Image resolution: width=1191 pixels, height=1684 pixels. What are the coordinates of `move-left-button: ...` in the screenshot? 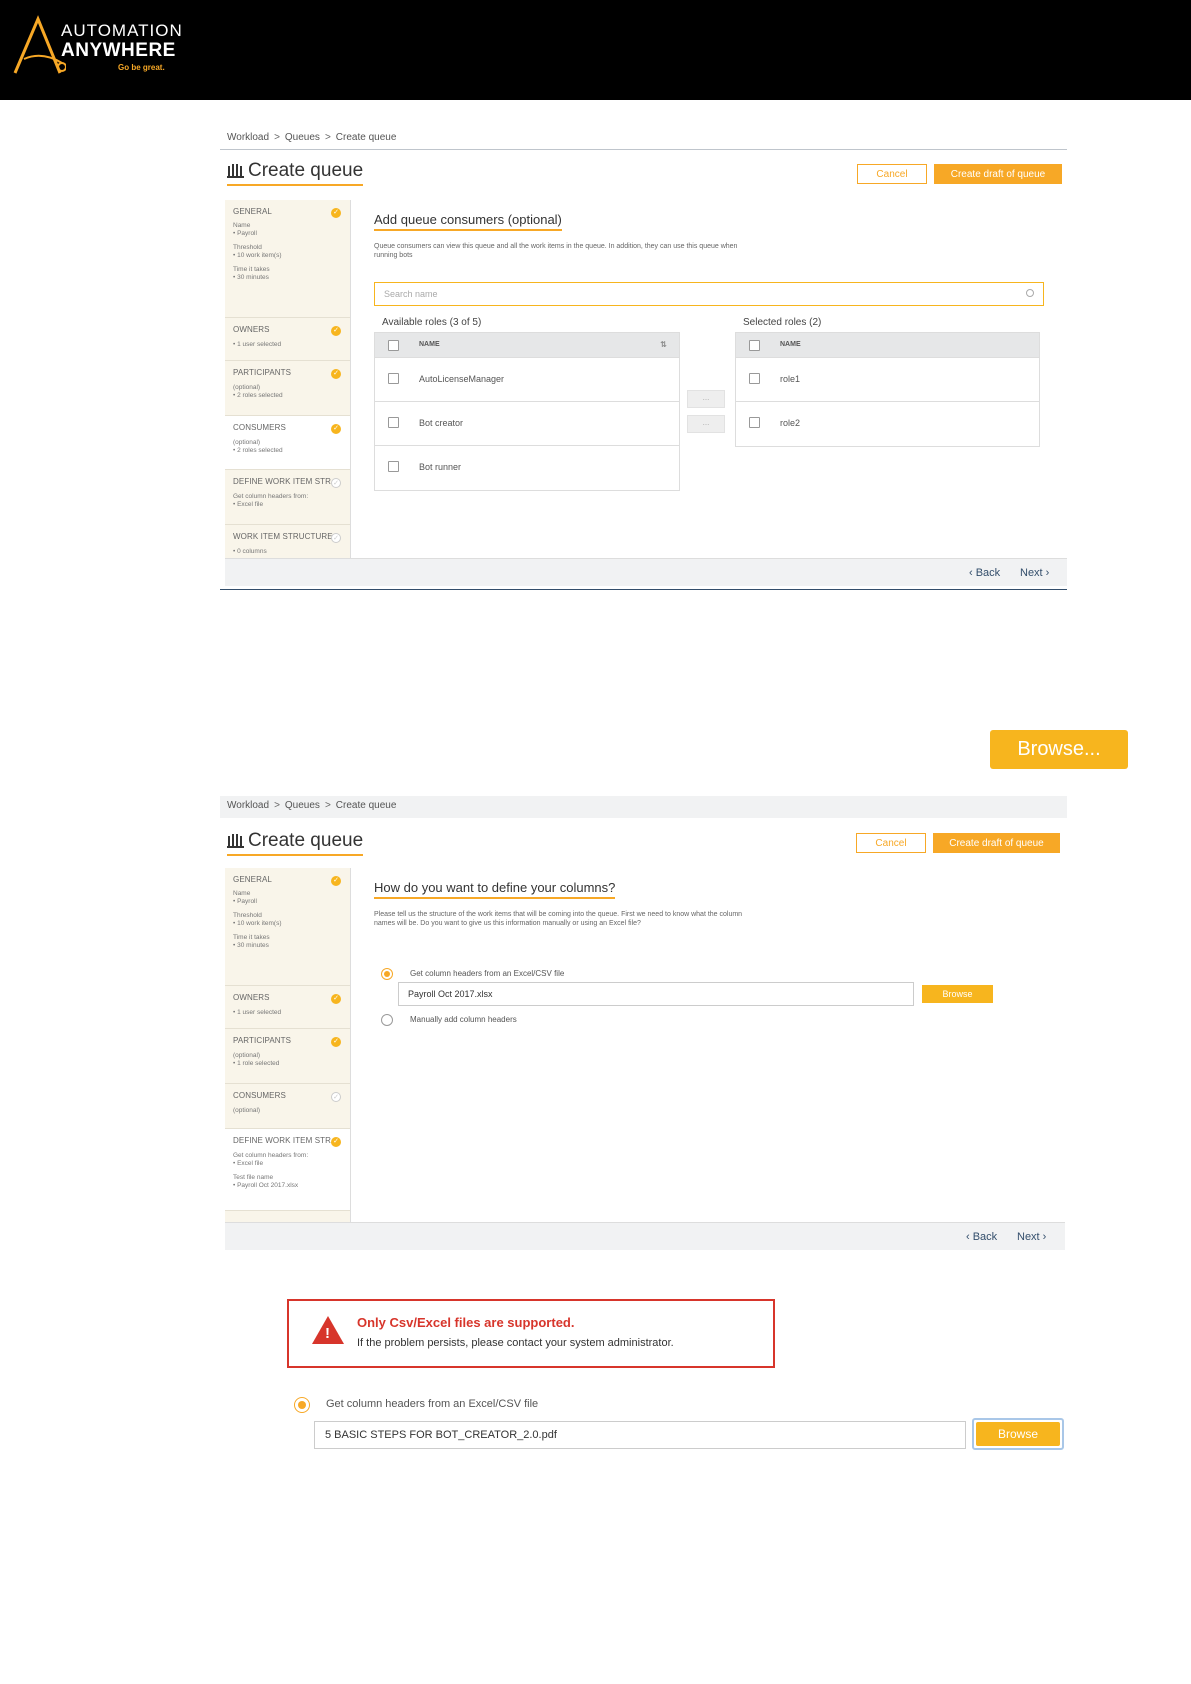 It's located at (706, 424).